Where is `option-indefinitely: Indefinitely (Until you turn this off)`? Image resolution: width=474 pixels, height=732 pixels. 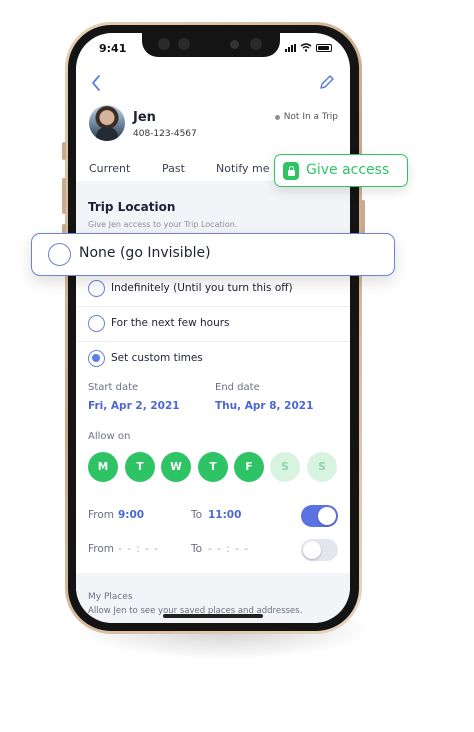 option-indefinitely: Indefinitely (Until you turn this off) is located at coordinates (213, 288).